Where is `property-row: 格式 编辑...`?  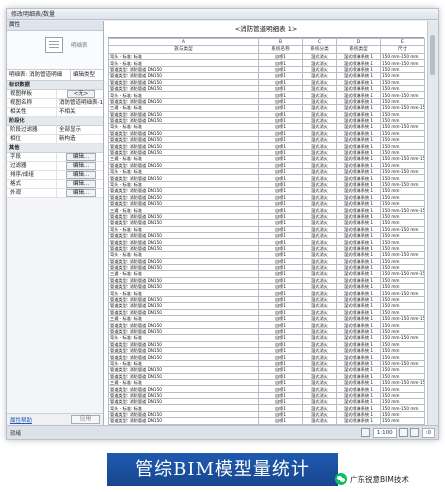
property-row: 格式 编辑... is located at coordinates (55, 184).